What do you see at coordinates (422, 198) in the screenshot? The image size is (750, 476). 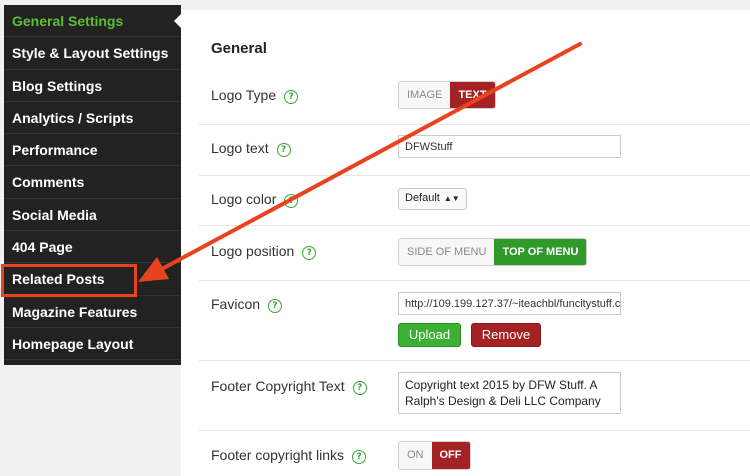 I see `logo-color-value: Default` at bounding box center [422, 198].